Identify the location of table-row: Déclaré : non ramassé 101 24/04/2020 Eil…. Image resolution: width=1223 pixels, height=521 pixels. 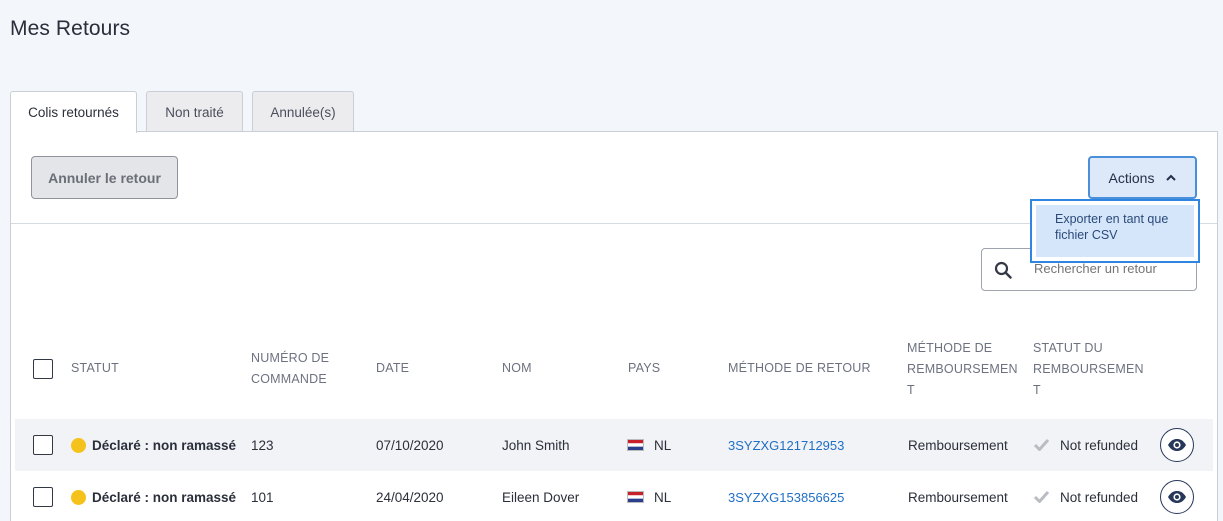
(614, 496).